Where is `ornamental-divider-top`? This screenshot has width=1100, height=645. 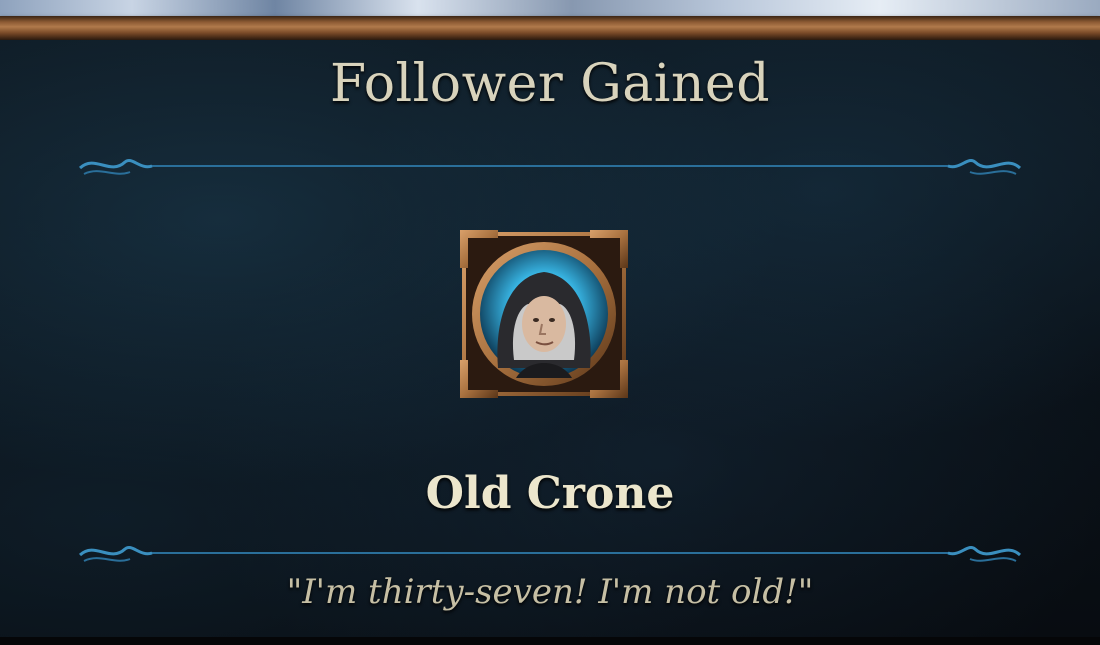 ornamental-divider-top is located at coordinates (550, 167).